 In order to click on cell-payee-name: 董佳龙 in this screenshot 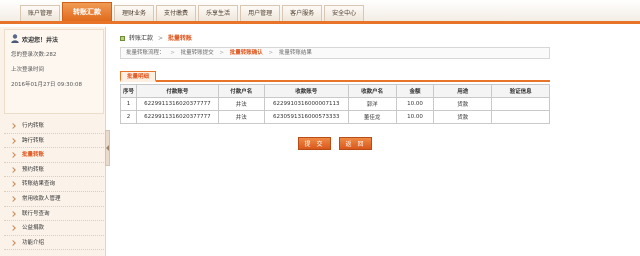, I will do `click(372, 117)`.